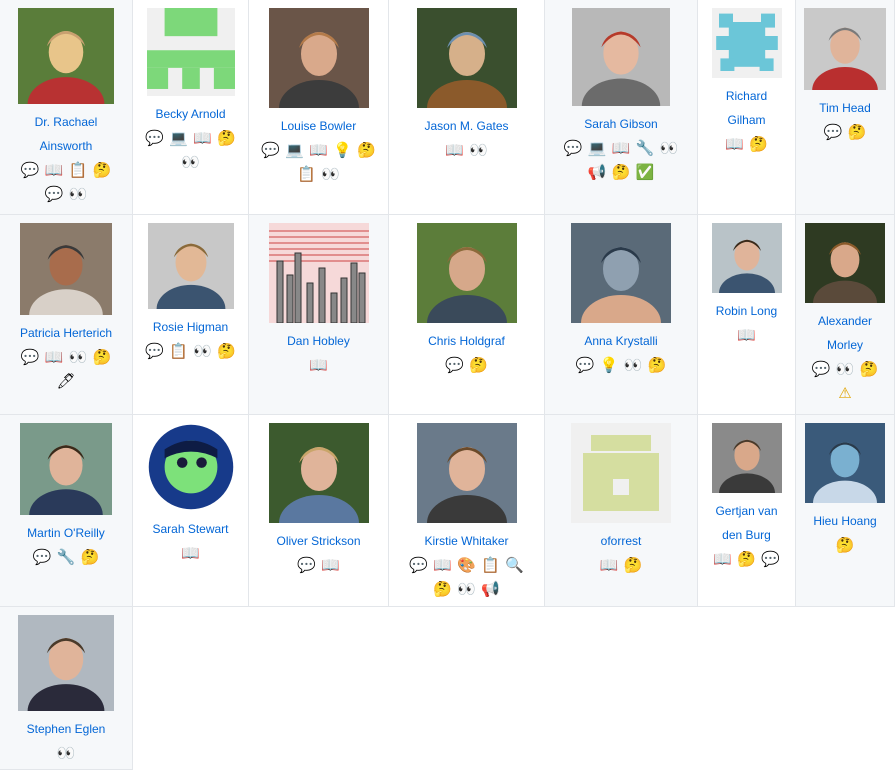  I want to click on design-icon: 🎨, so click(467, 566).